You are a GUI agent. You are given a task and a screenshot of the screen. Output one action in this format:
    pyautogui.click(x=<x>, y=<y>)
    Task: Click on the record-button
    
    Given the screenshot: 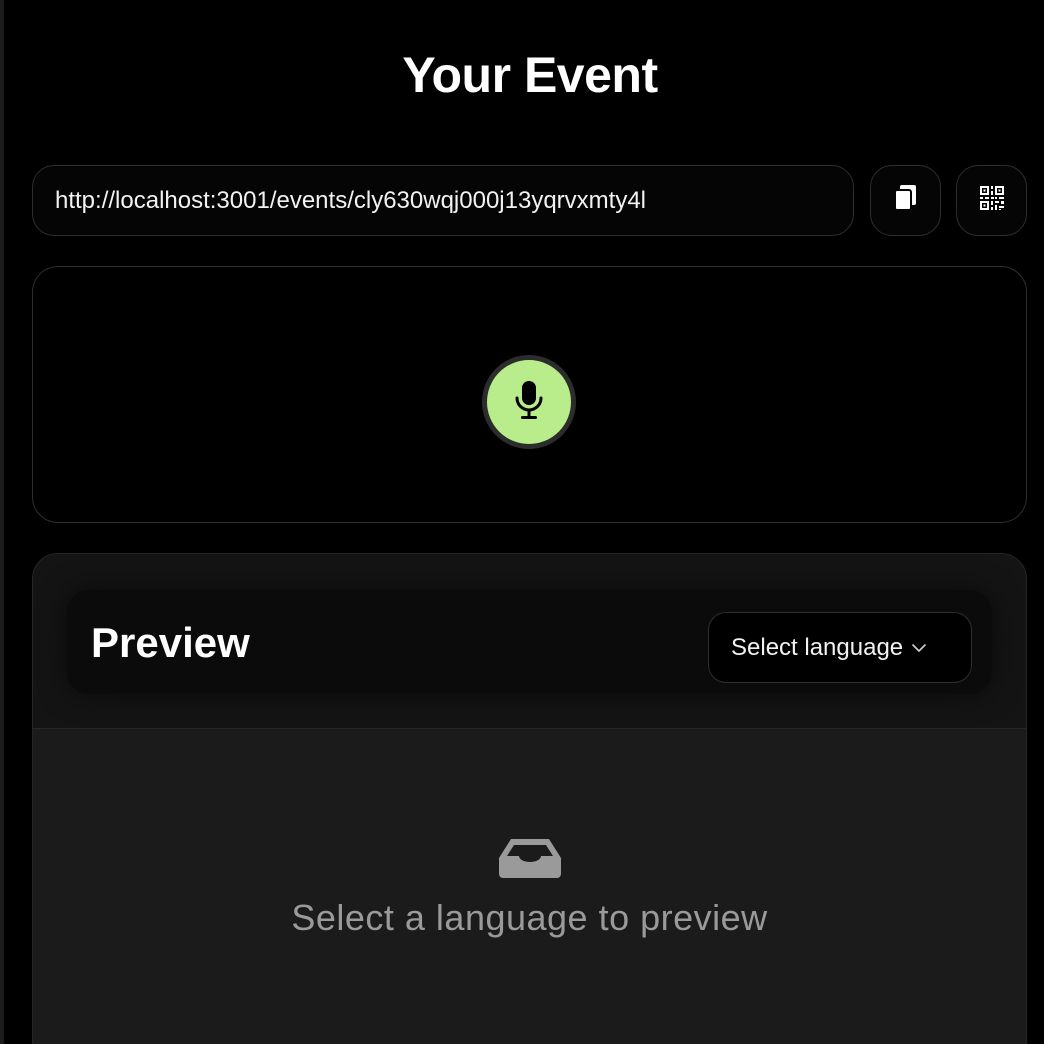 What is the action you would take?
    pyautogui.click(x=529, y=402)
    